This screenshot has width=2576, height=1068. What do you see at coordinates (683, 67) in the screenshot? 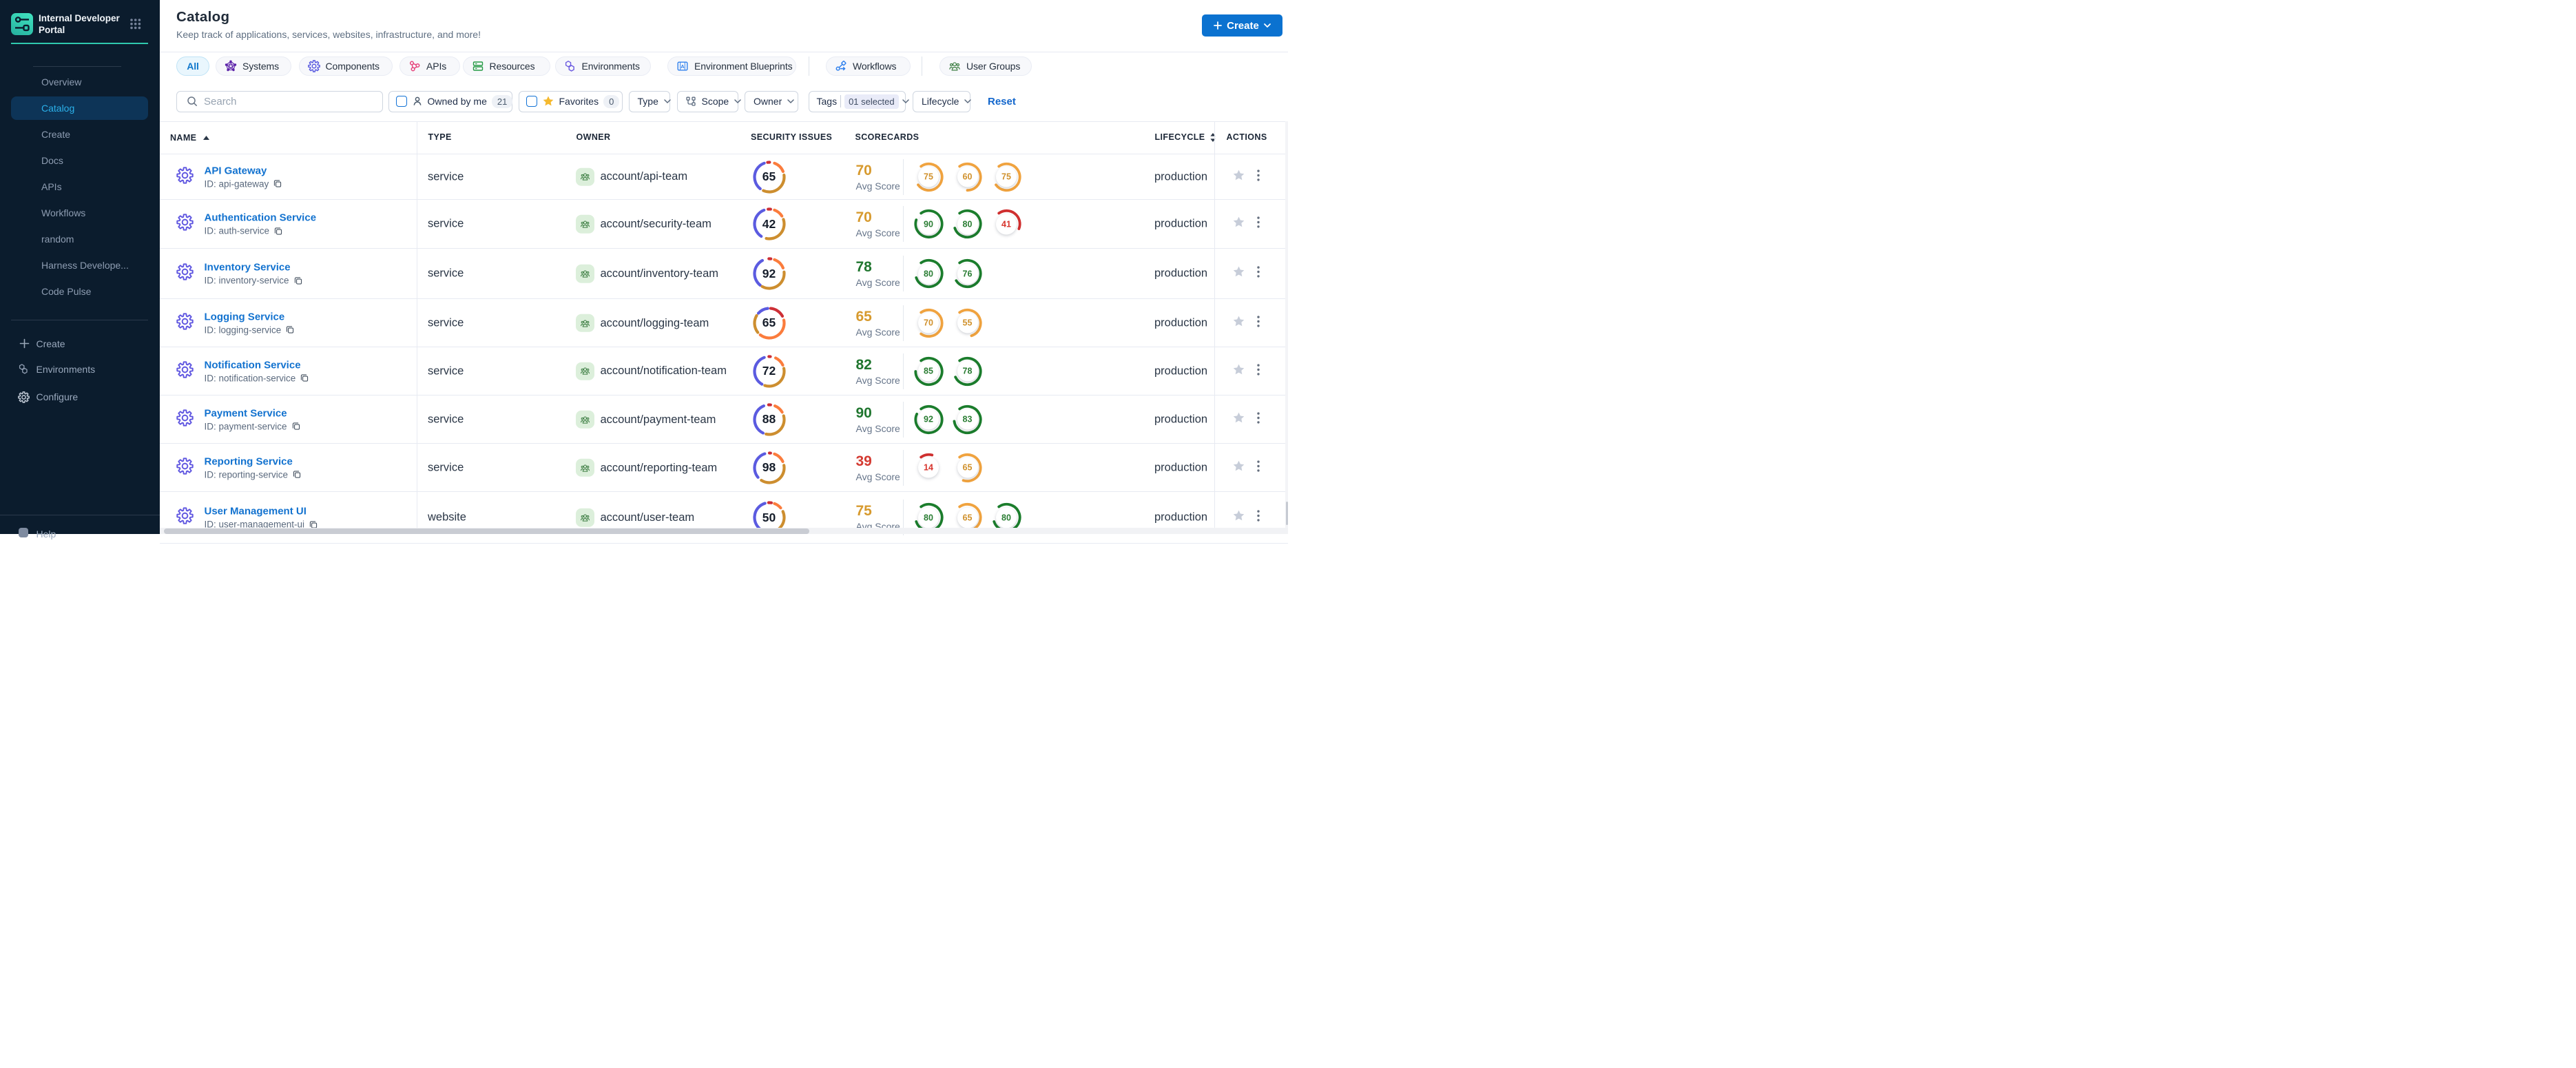
I see `svg-text: A` at bounding box center [683, 67].